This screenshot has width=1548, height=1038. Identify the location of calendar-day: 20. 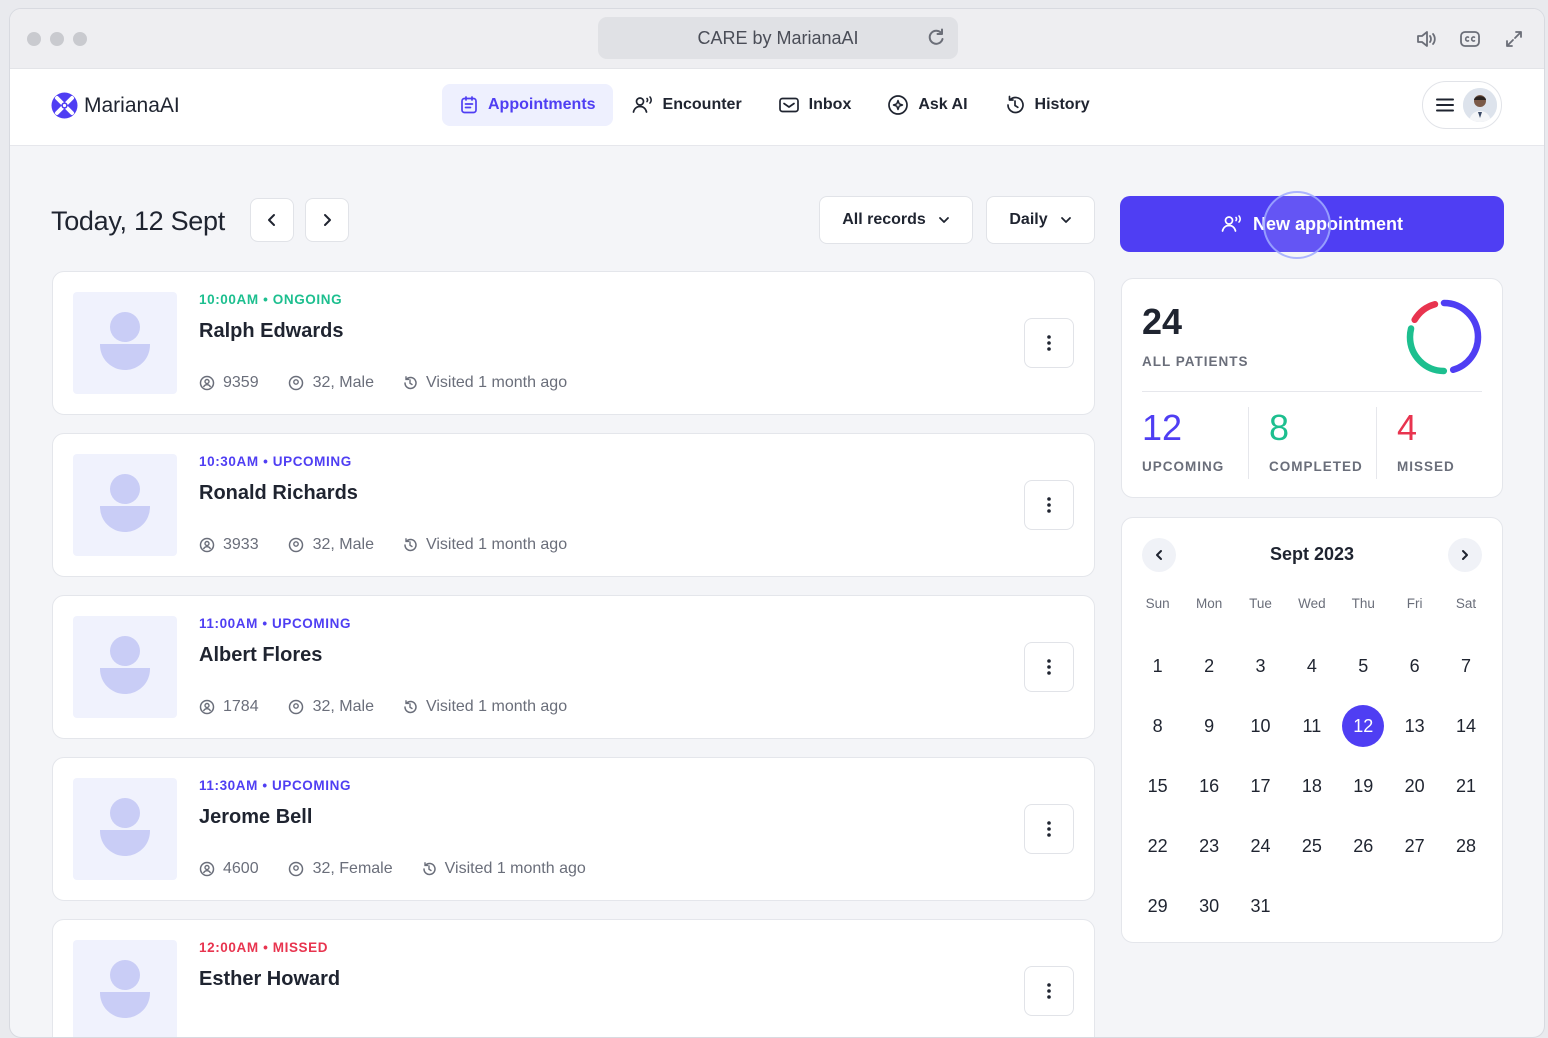
(1414, 786).